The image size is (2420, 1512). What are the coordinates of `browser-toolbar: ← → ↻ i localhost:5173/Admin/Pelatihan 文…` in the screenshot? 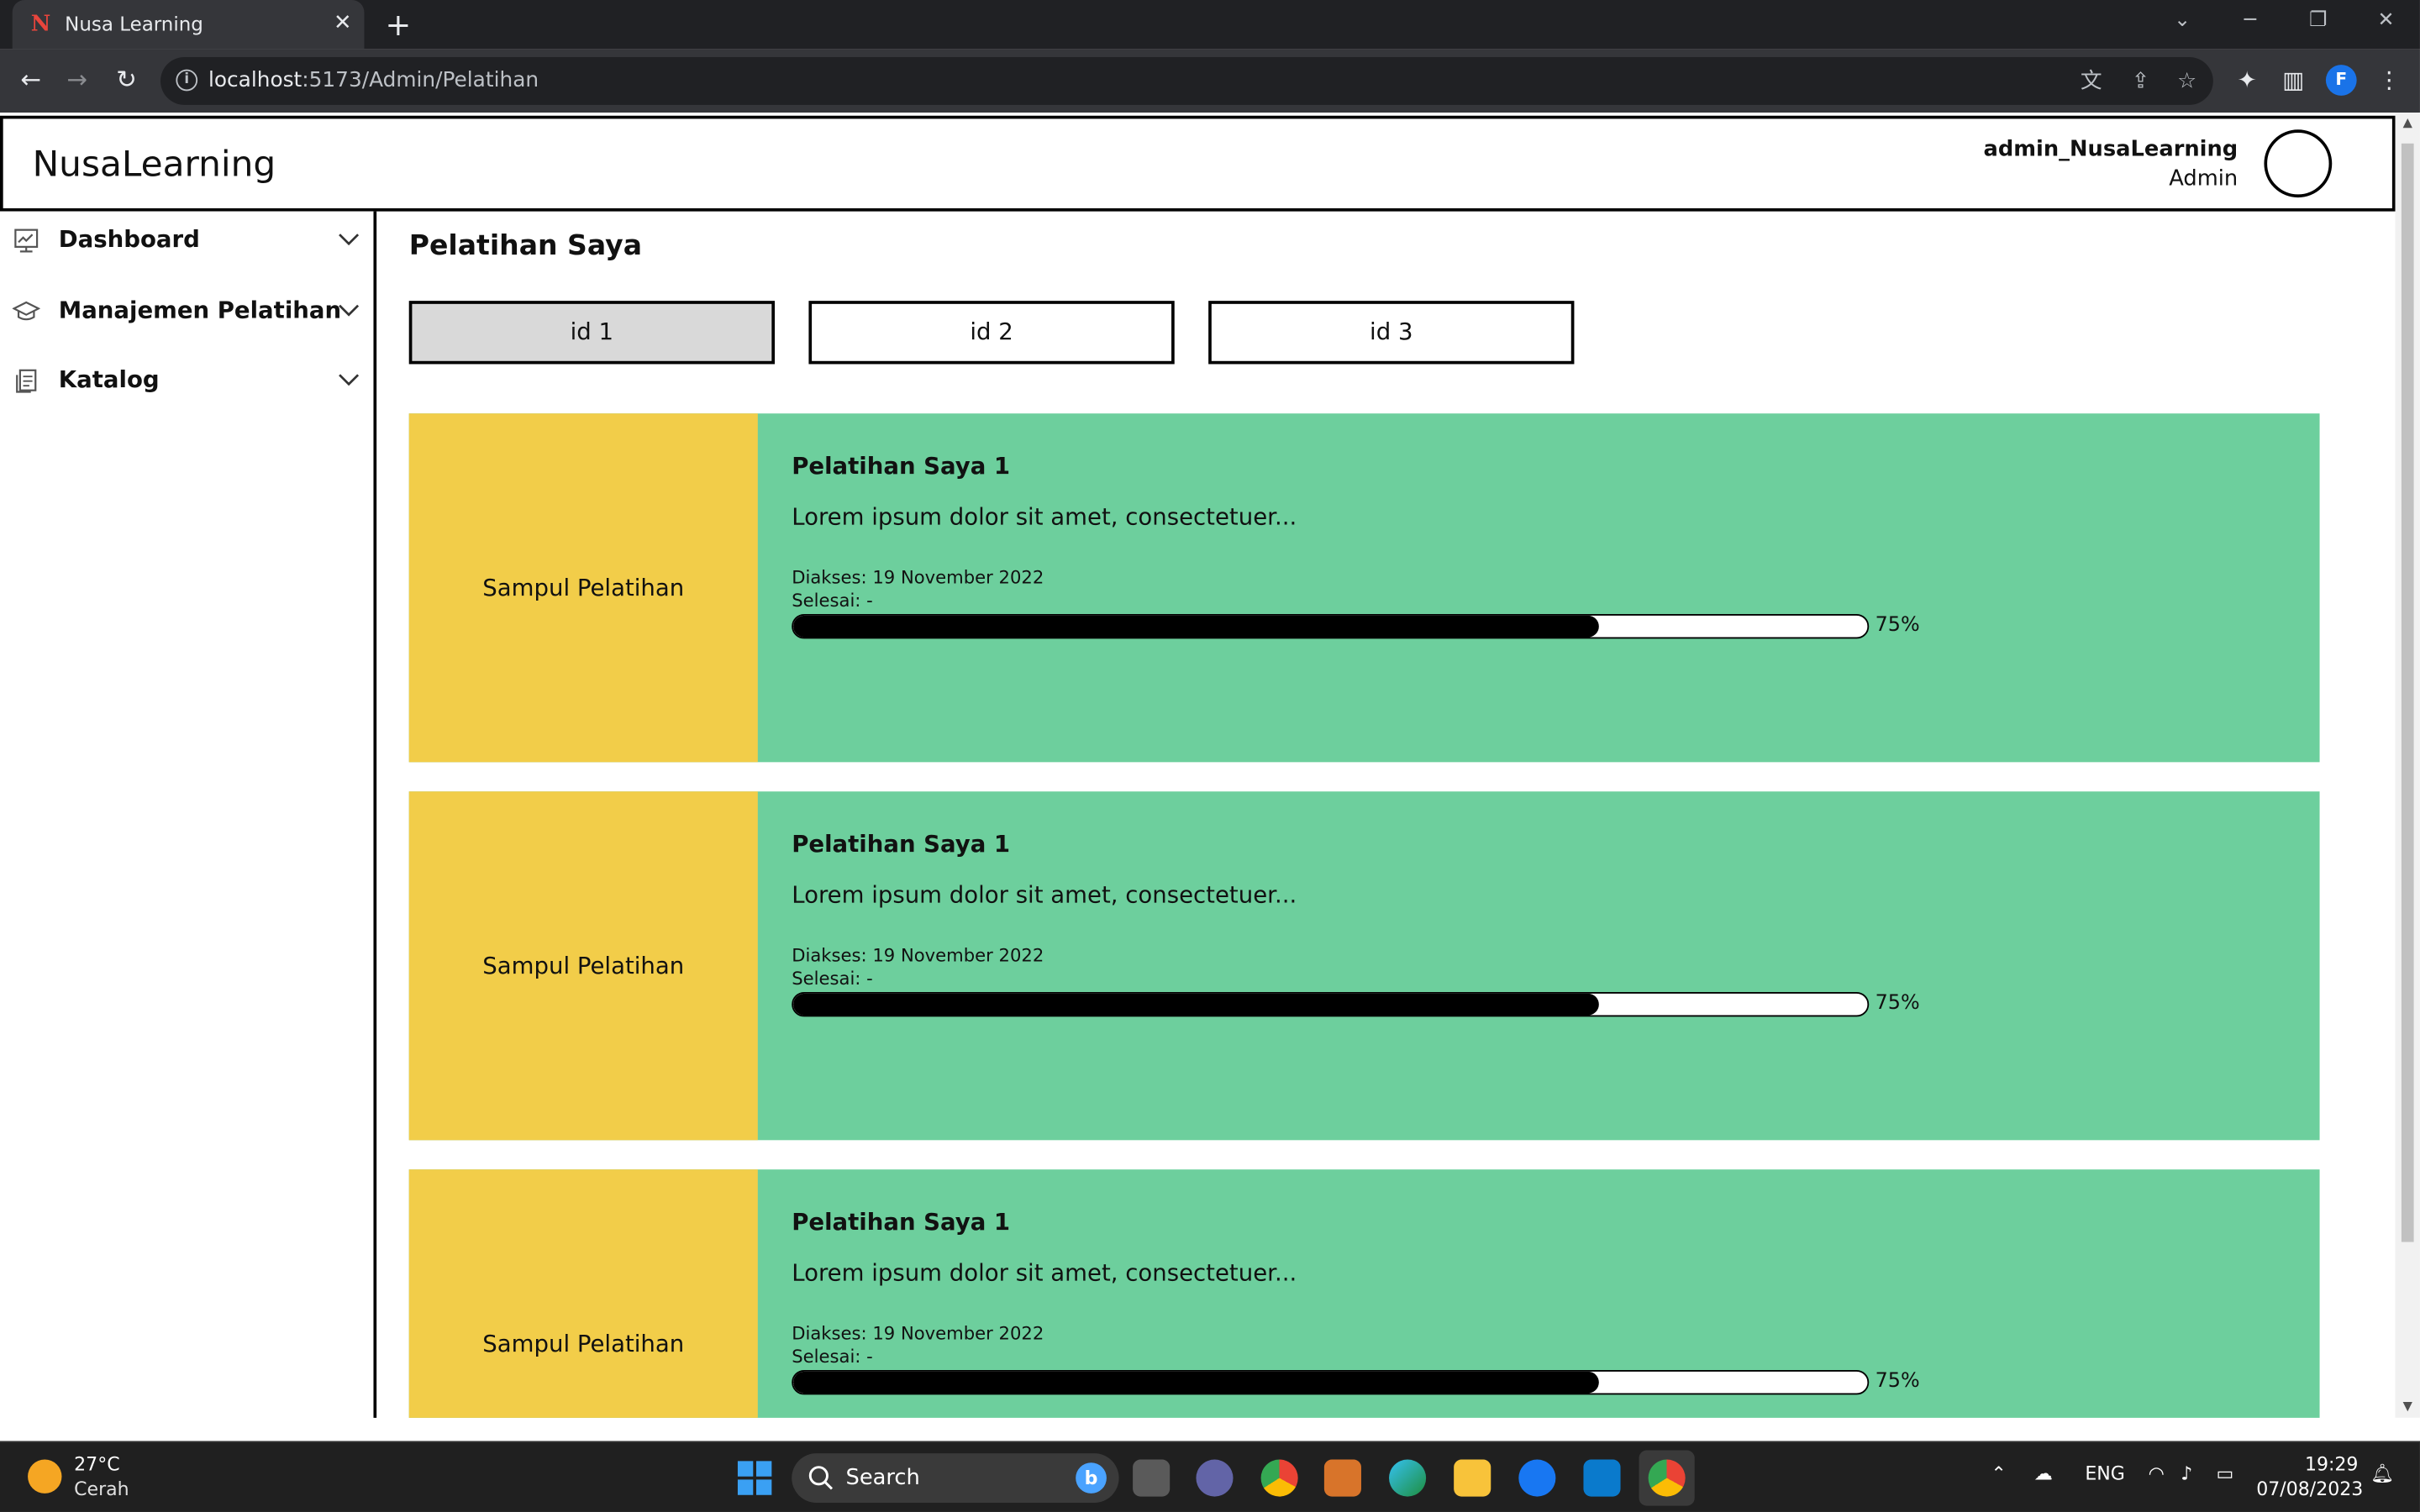 It's located at (1210, 81).